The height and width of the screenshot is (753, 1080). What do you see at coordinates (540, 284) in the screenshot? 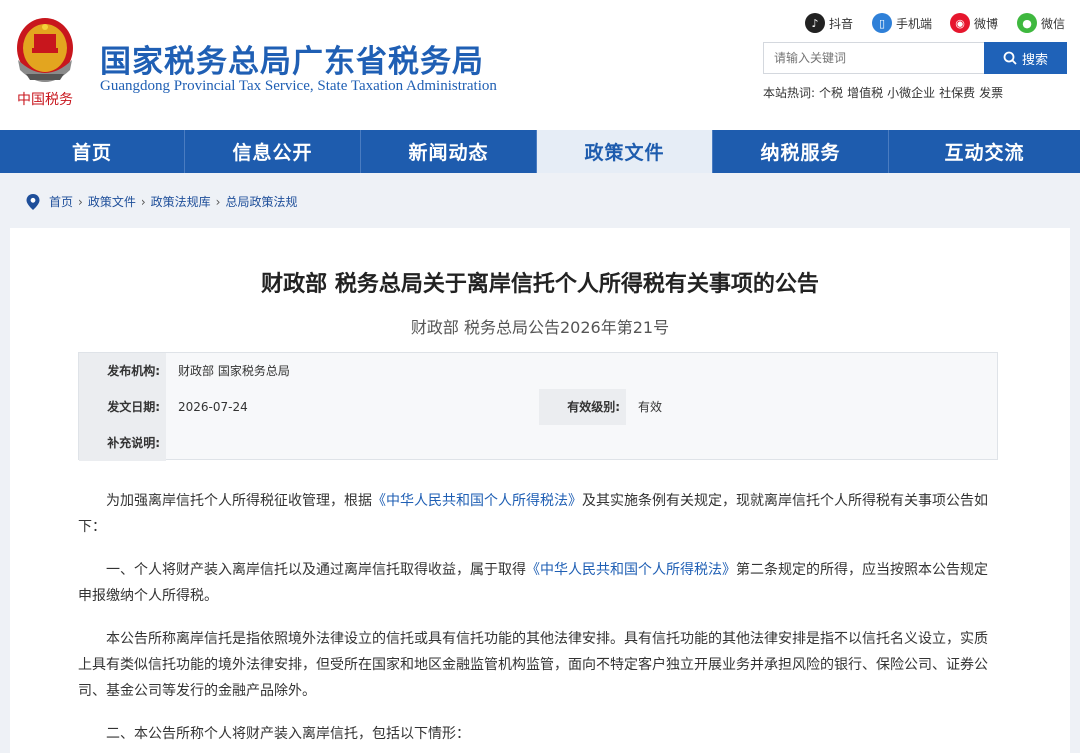
I see `article-title: 财政部 税务总局关于离岸信托个人所得税有关事项的公告` at bounding box center [540, 284].